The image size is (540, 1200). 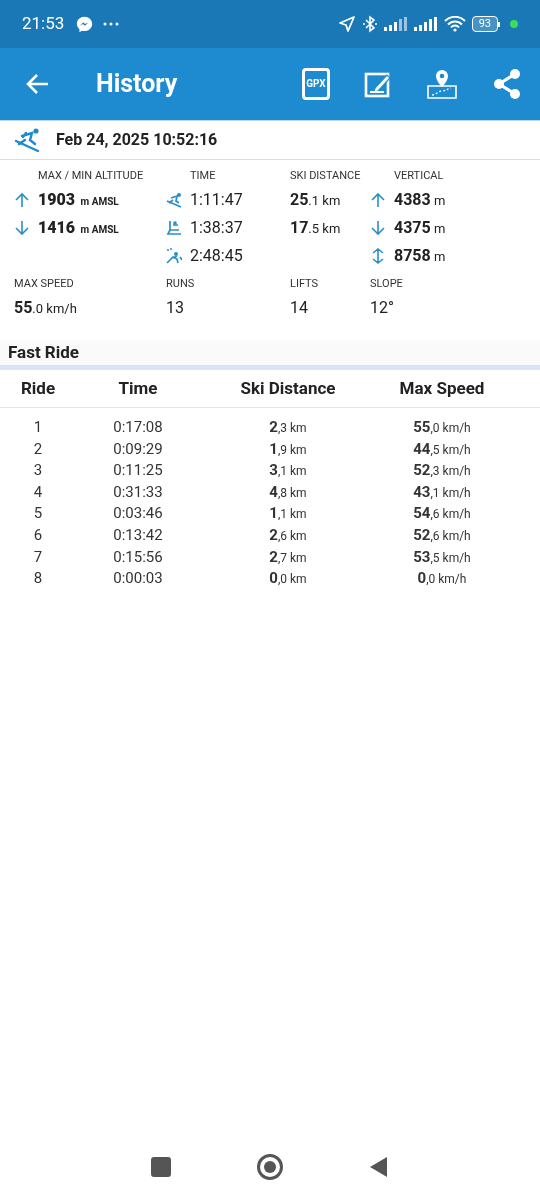 What do you see at coordinates (38, 514) in the screenshot?
I see `table-cell-text: 5` at bounding box center [38, 514].